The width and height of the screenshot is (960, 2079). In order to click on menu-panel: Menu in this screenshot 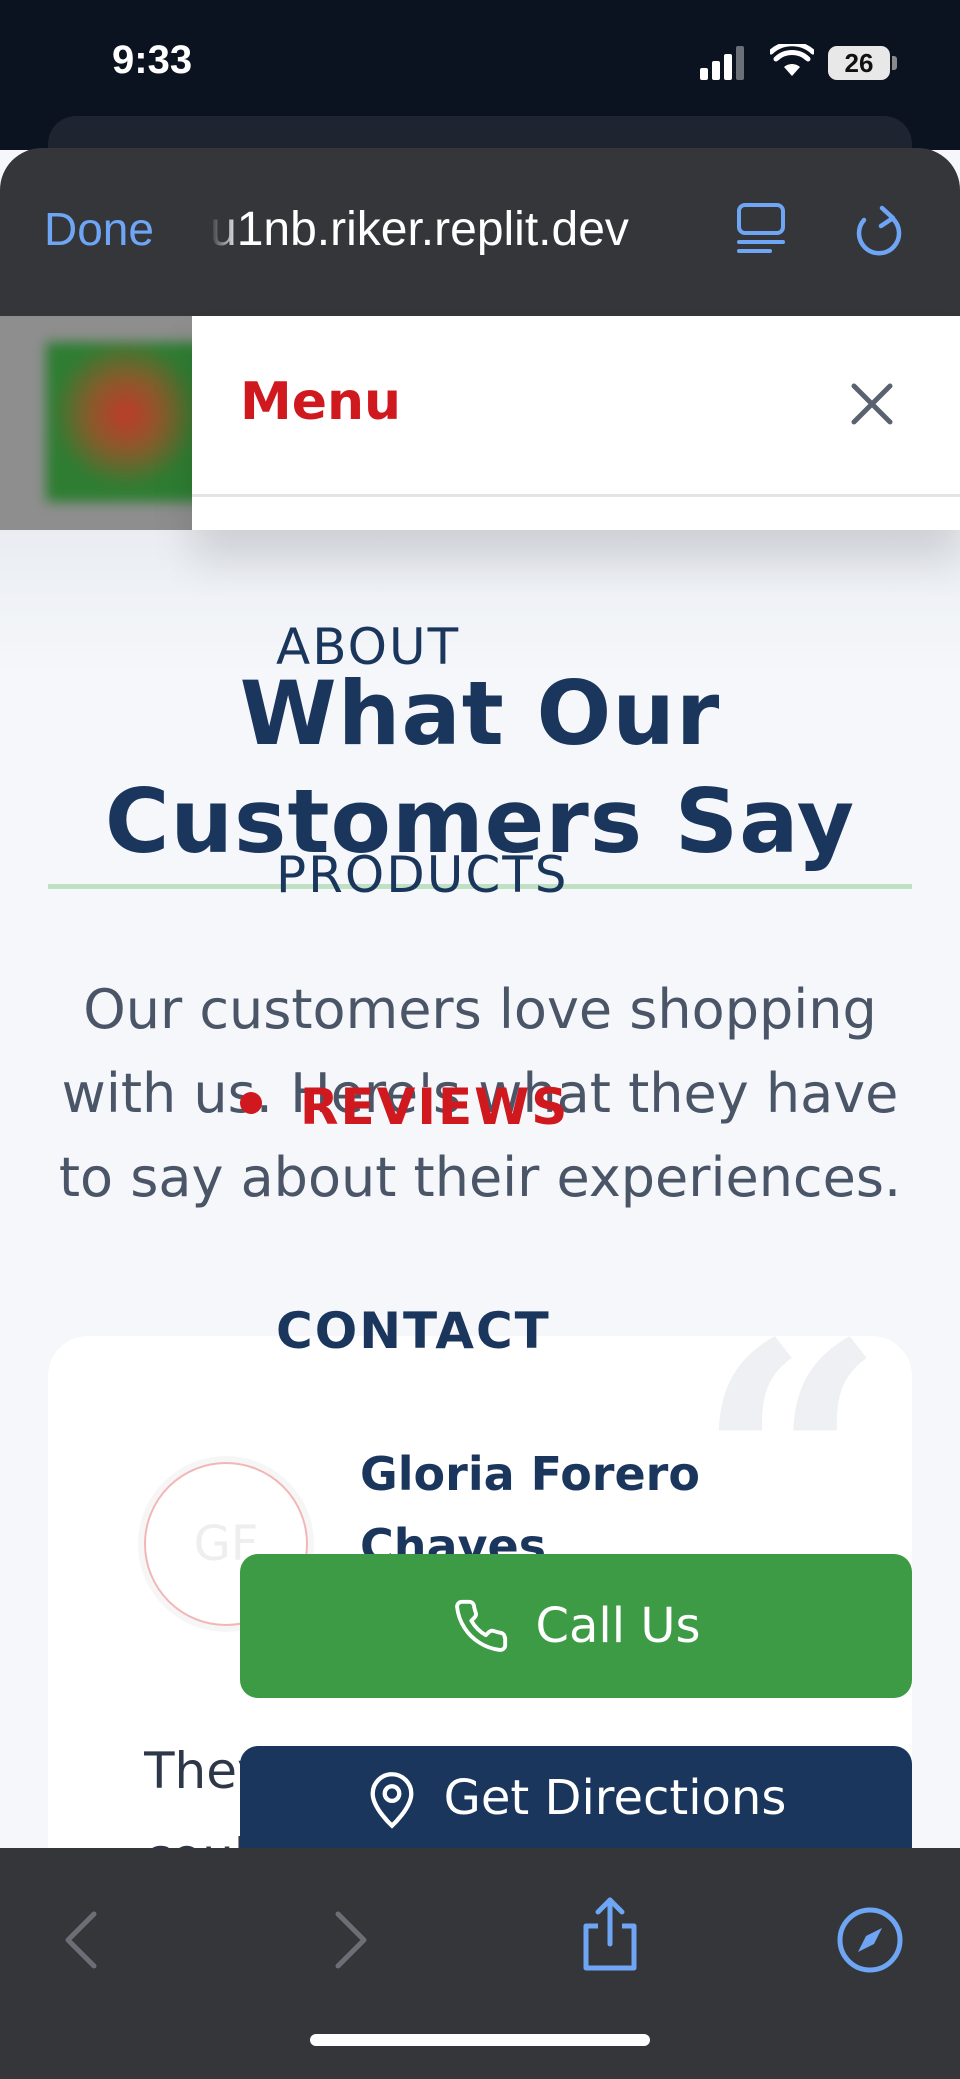, I will do `click(576, 423)`.